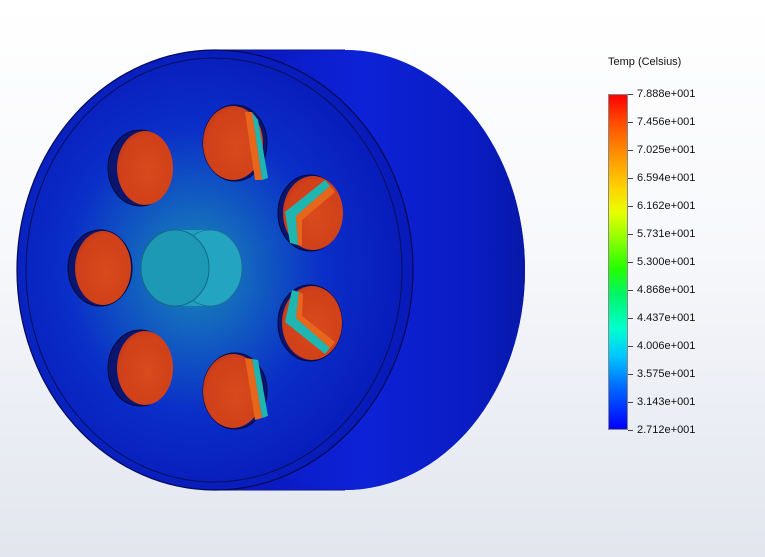 Image resolution: width=765 pixels, height=557 pixels. I want to click on legend-tick-label: 7.888e+001, so click(666, 94).